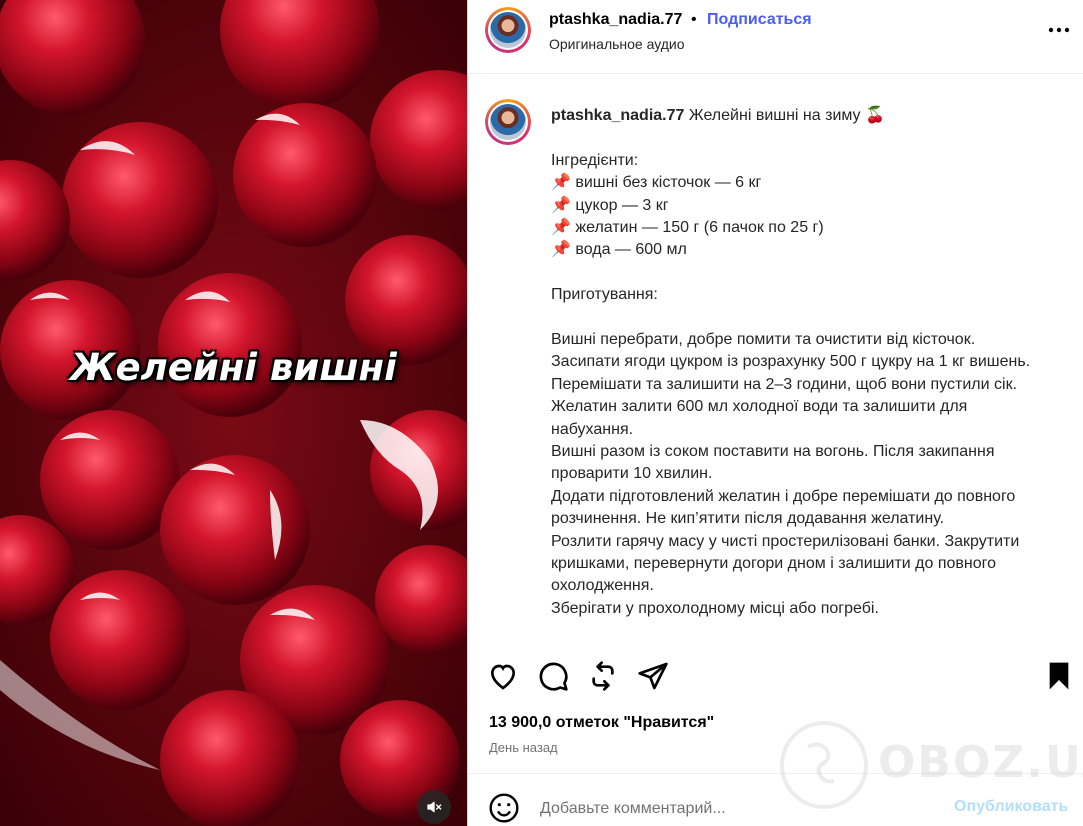 This screenshot has width=1083, height=826. Describe the element at coordinates (603, 676) in the screenshot. I see `repost-icon` at that location.